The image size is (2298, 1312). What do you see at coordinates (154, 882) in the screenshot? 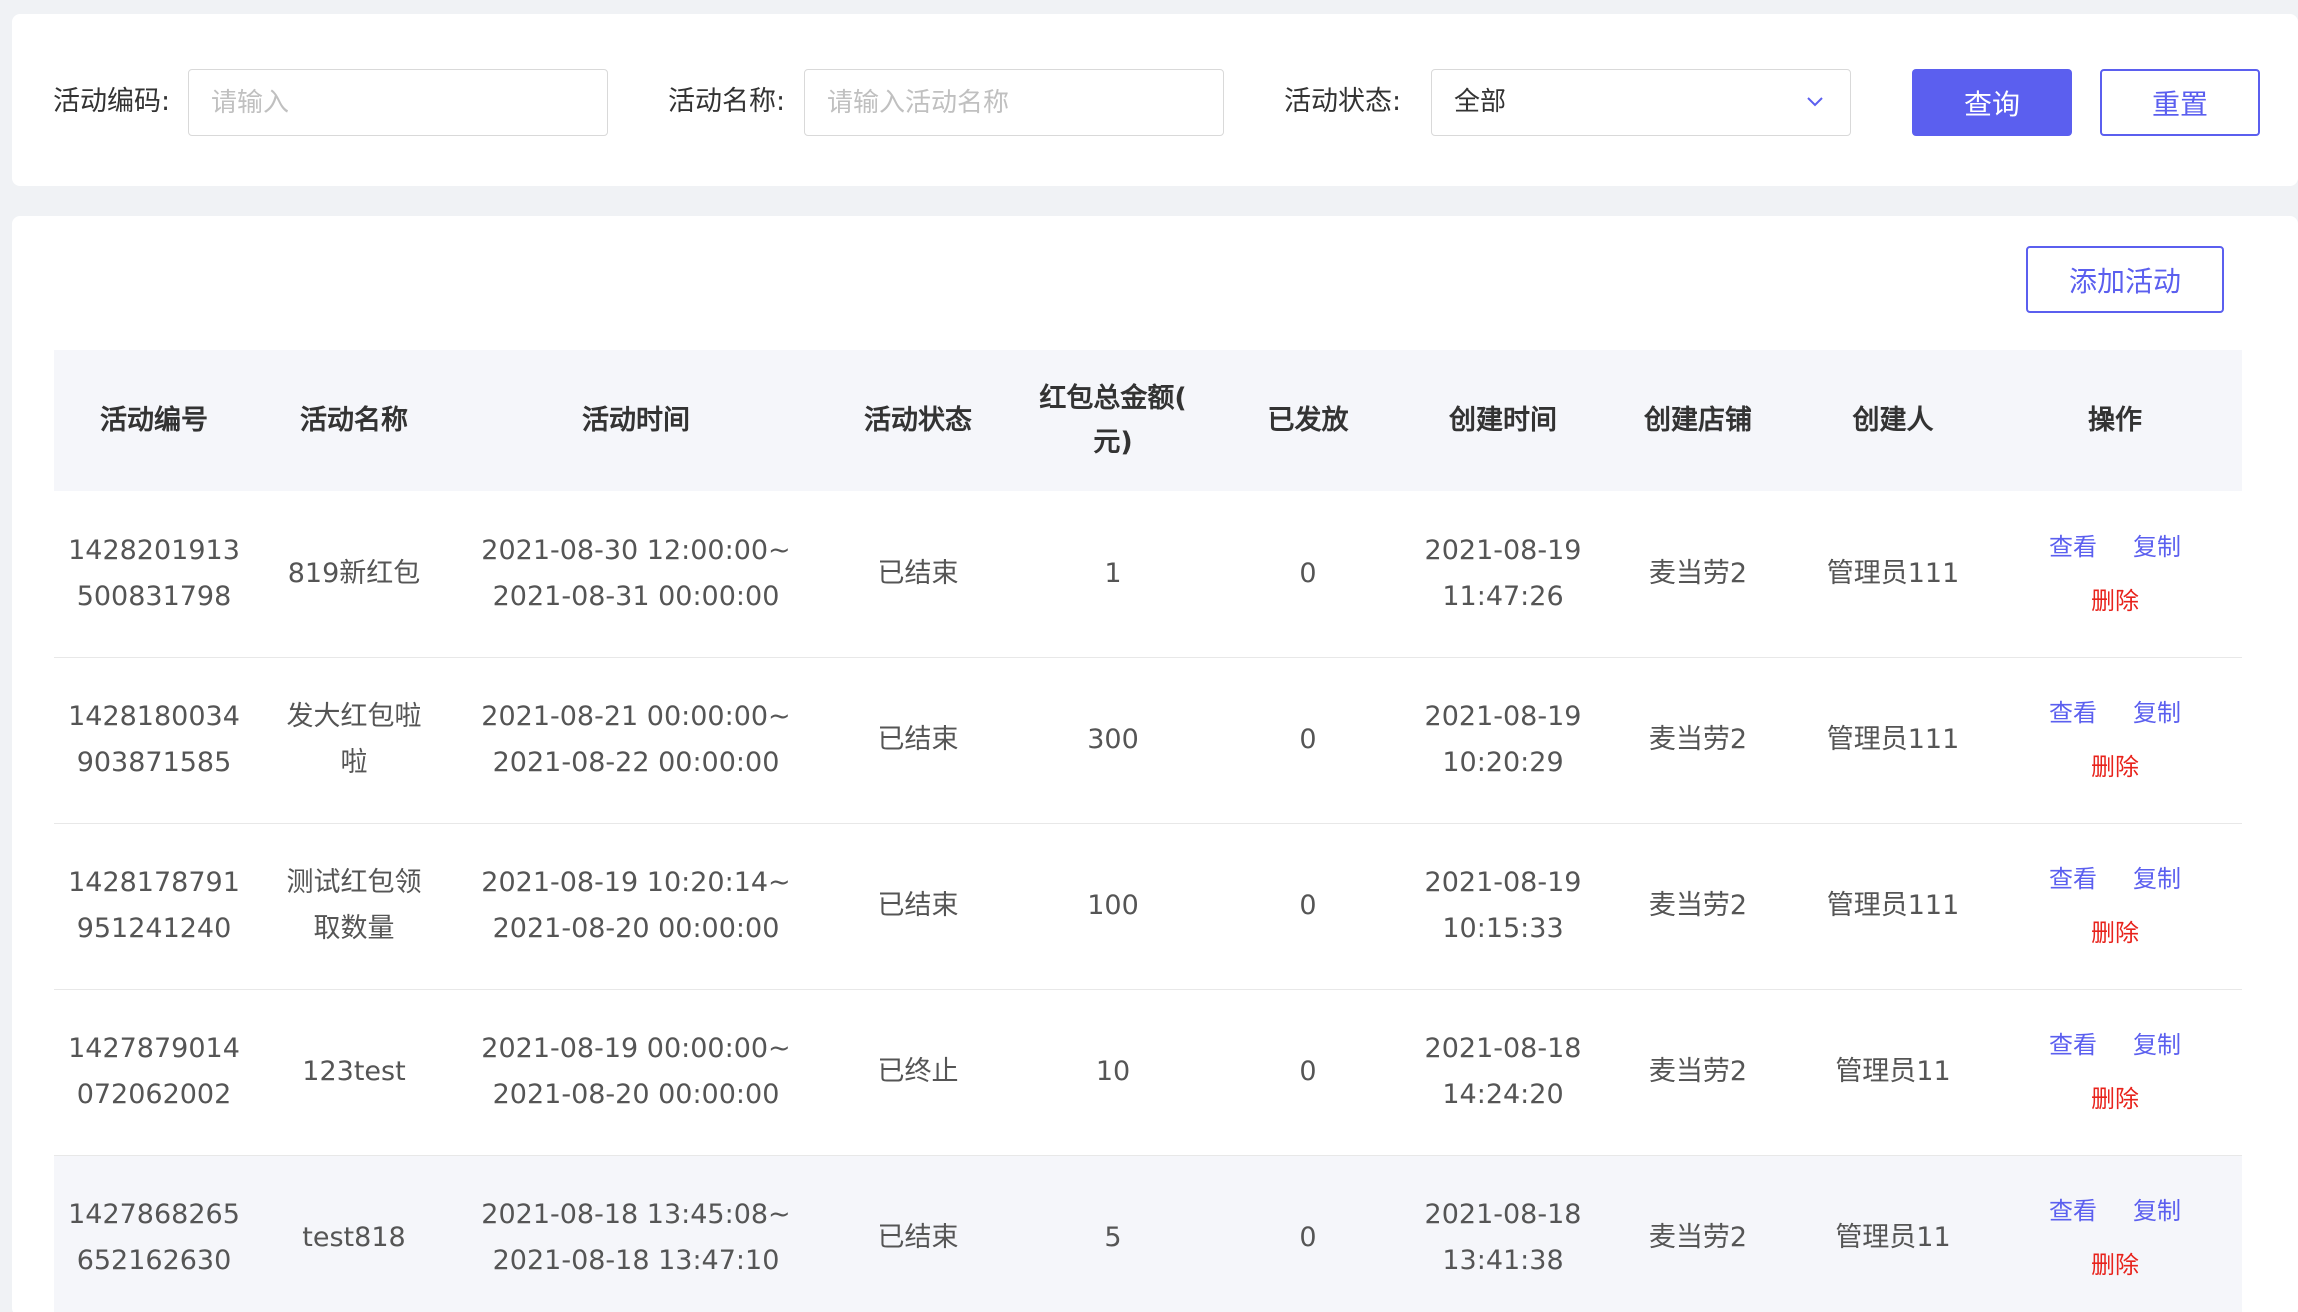
I see `cell-activity-id-line: 1428178791` at bounding box center [154, 882].